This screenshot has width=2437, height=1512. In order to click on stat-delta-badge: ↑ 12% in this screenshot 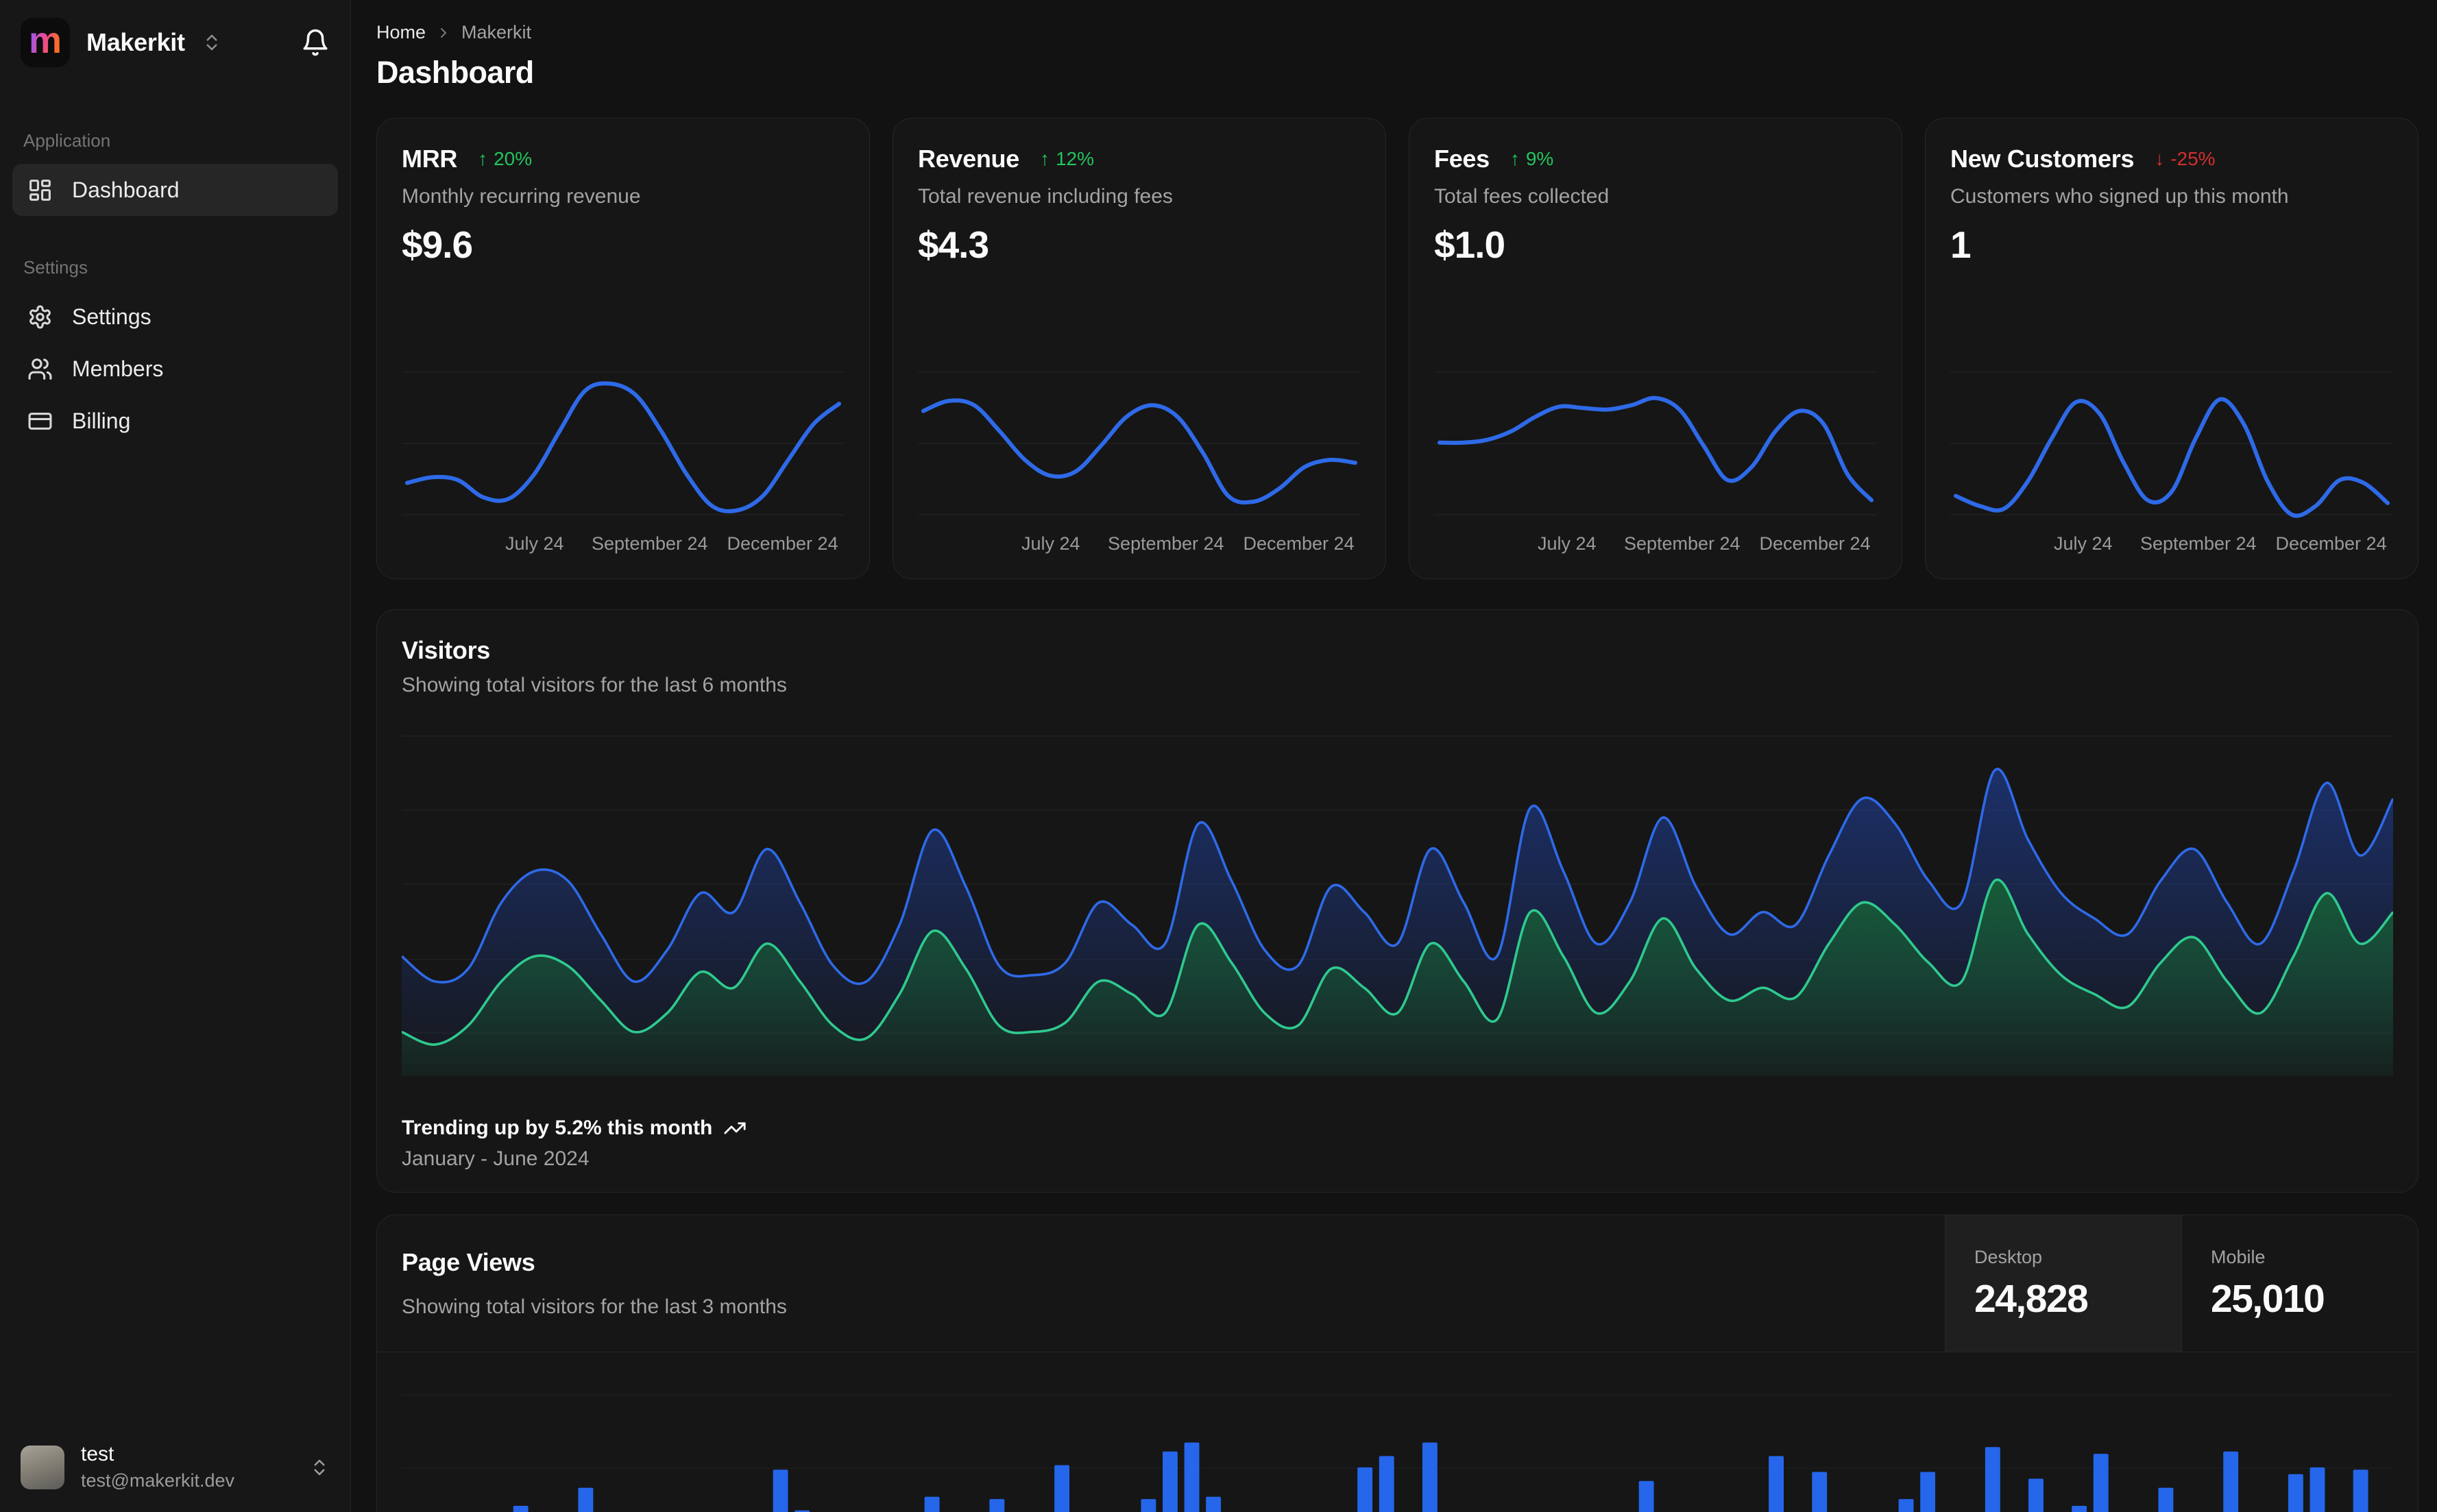, I will do `click(1067, 159)`.